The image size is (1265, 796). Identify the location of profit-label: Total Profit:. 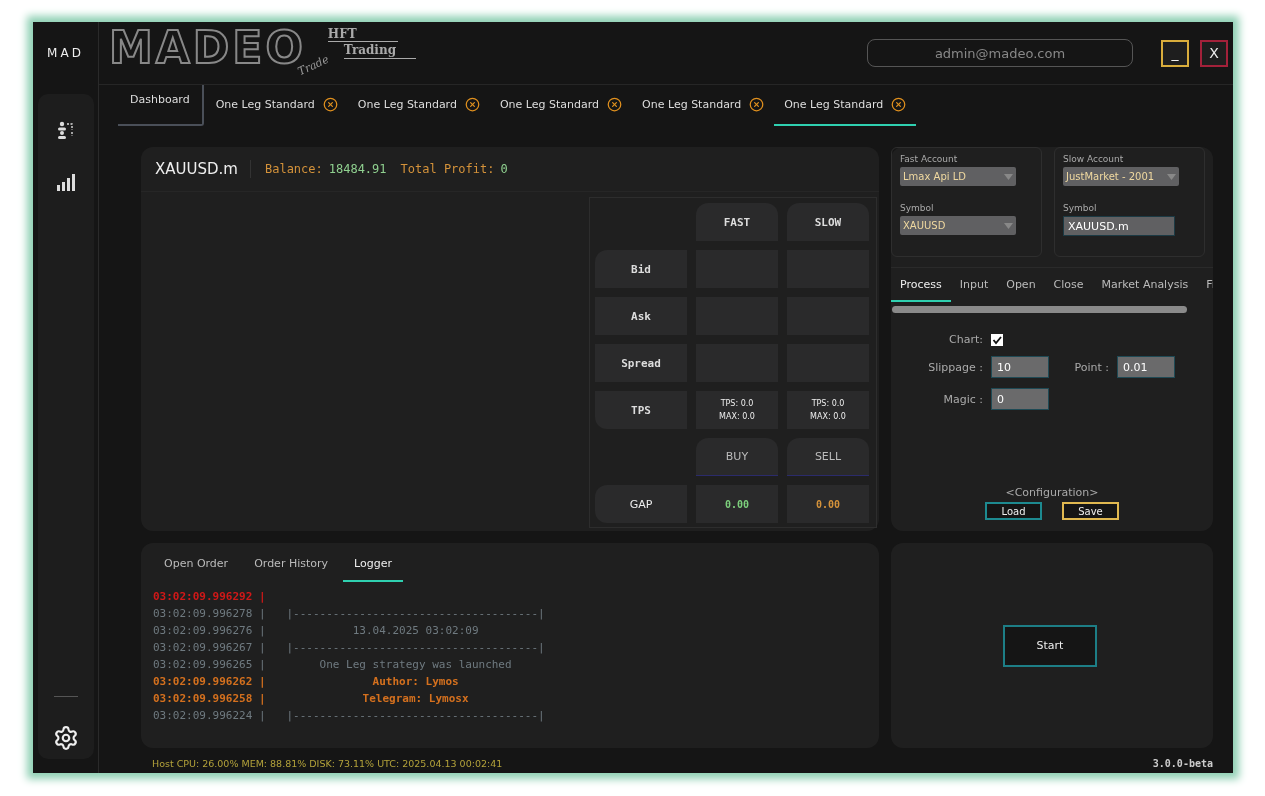
(447, 169).